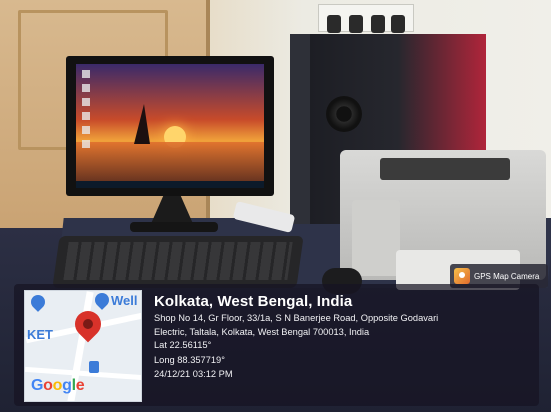  Describe the element at coordinates (344, 114) in the screenshot. I see `cpu-fan-vent` at that location.